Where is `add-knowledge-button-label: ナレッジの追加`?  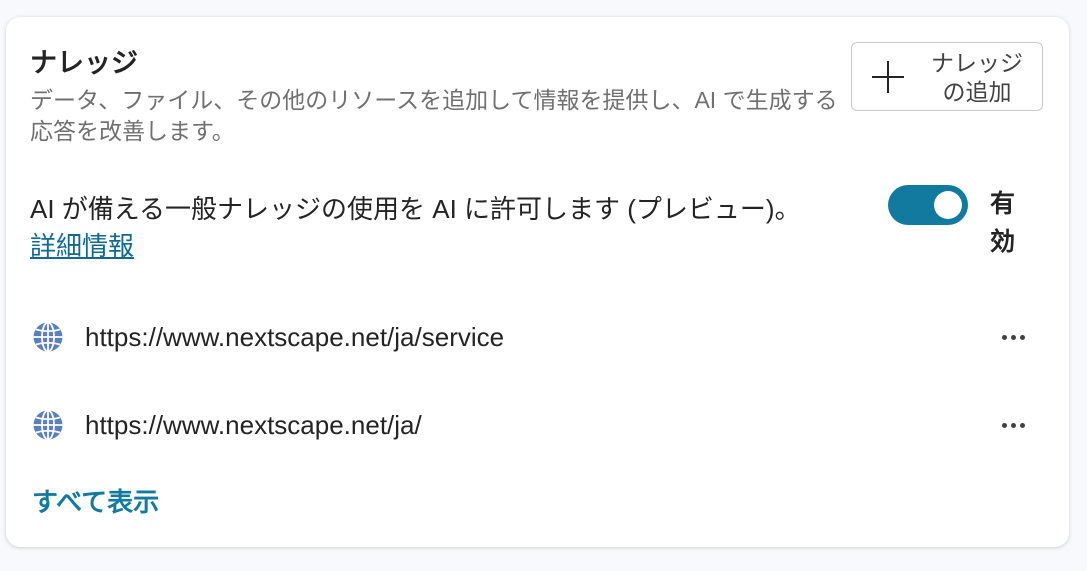
add-knowledge-button-label: ナレッジの追加 is located at coordinates (977, 77).